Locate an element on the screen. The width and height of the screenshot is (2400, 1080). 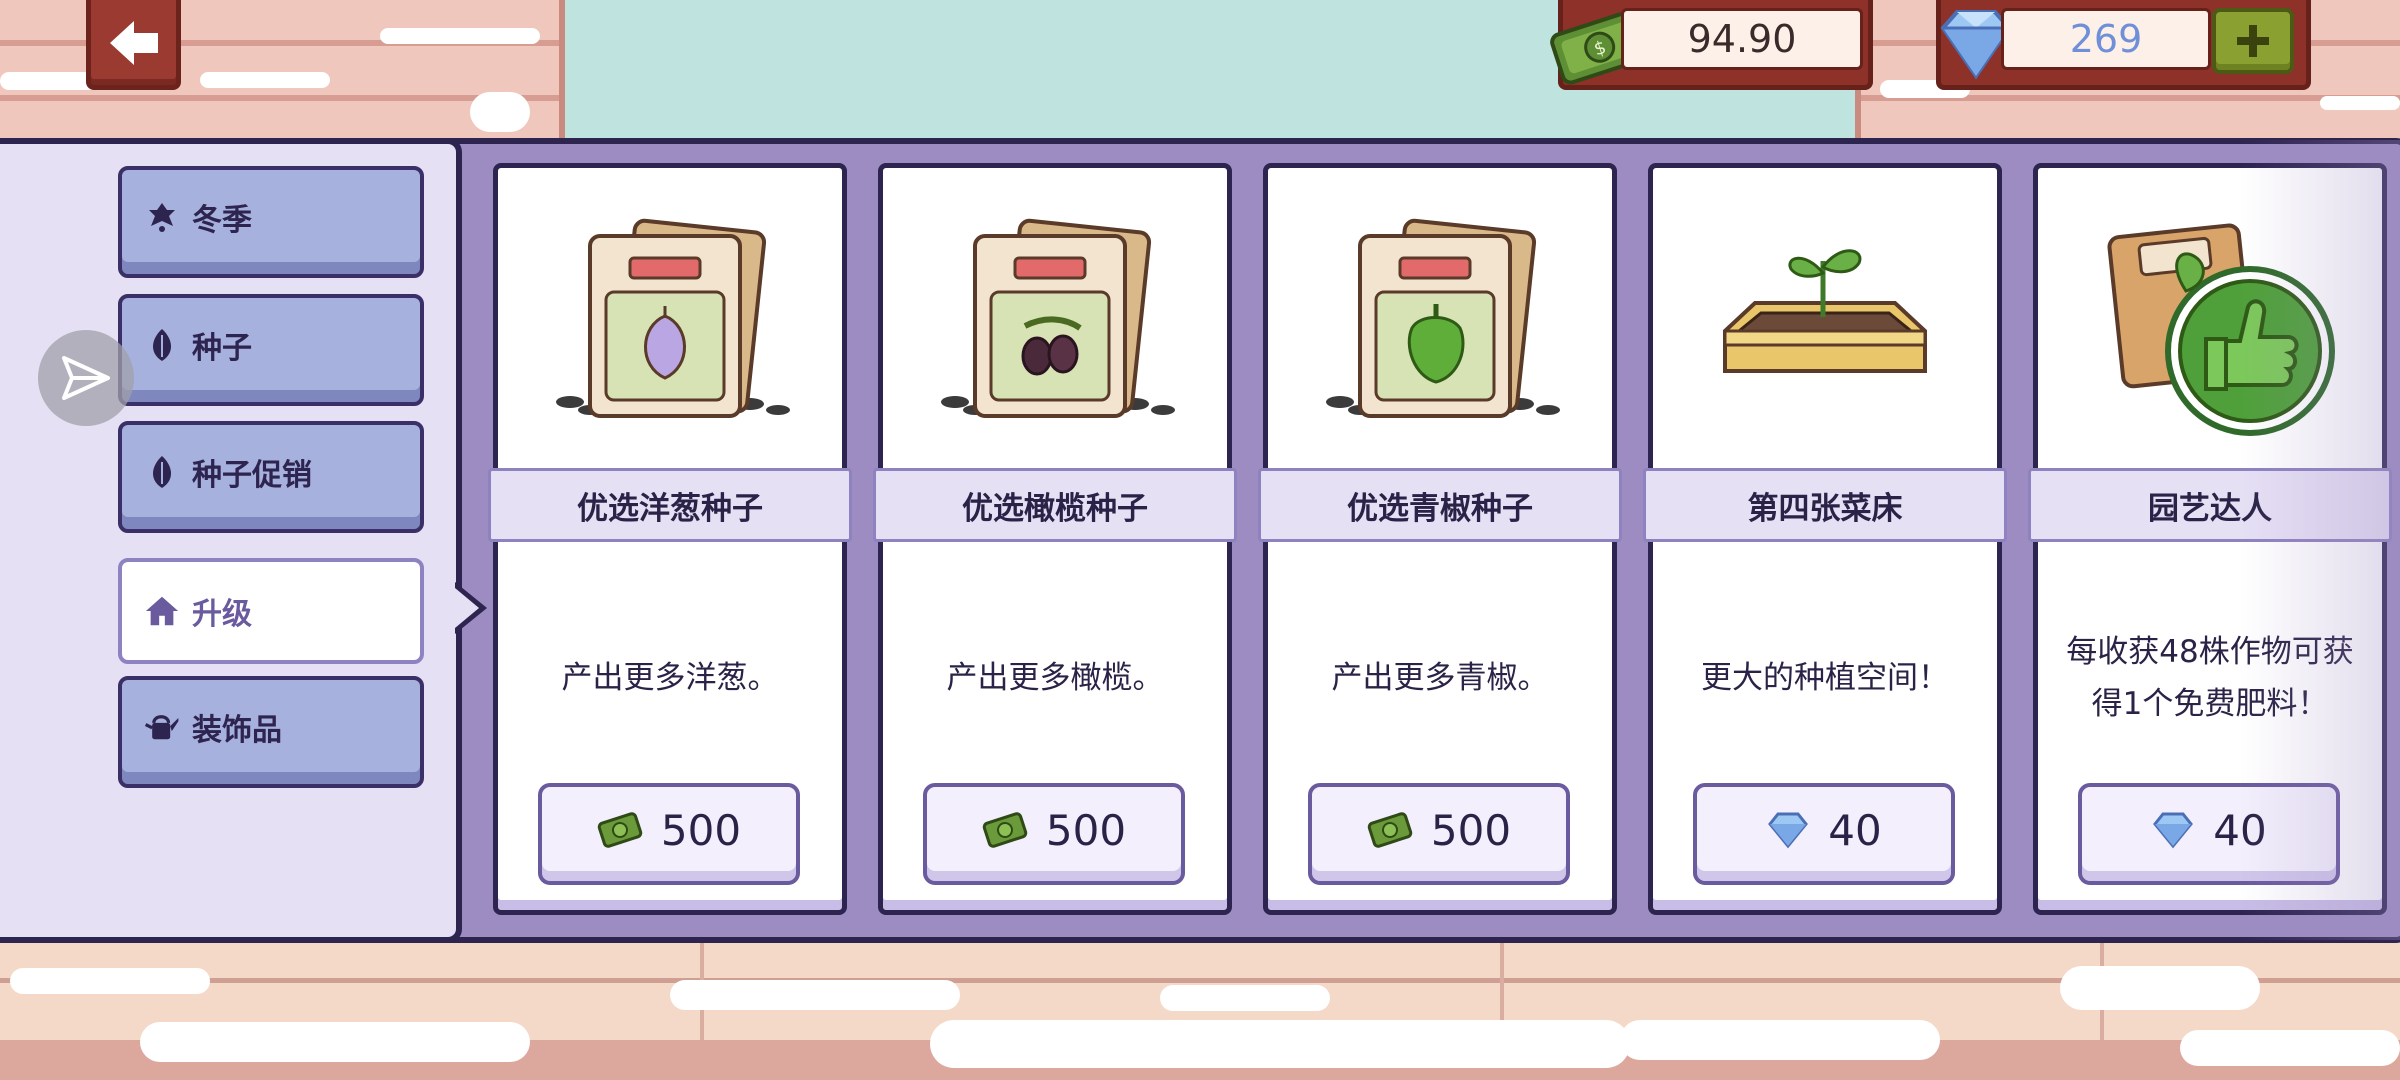
card-description: 产出更多洋葱。 is located at coordinates (670, 678).